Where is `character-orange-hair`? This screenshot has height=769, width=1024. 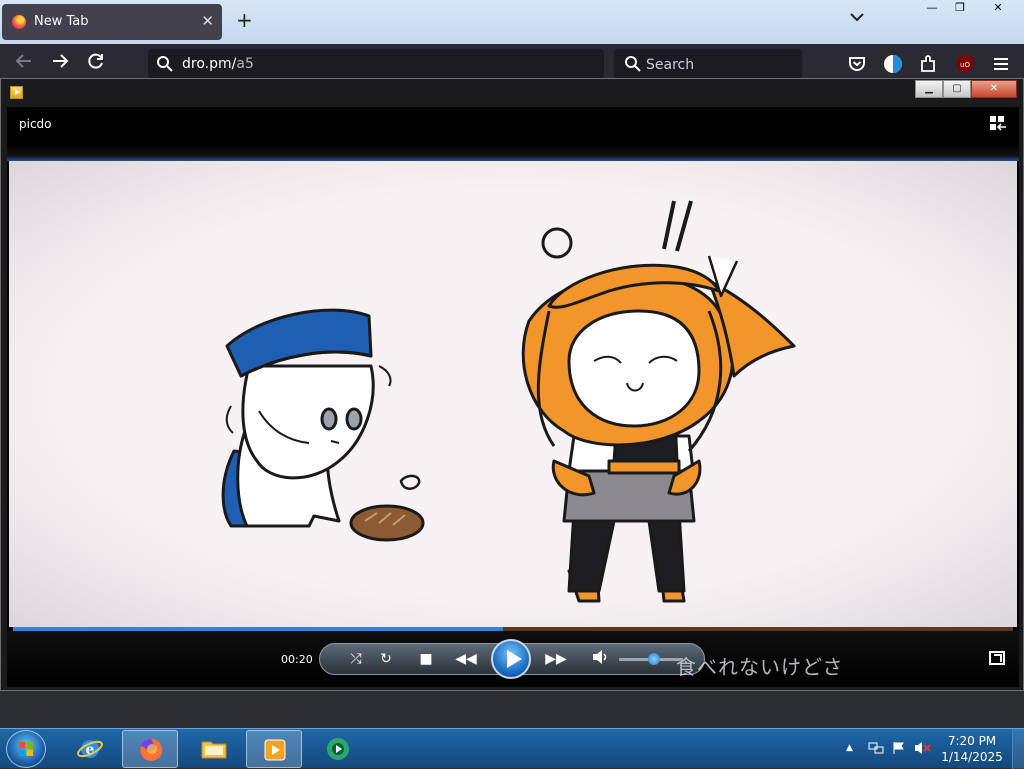 character-orange-hair is located at coordinates (658, 401).